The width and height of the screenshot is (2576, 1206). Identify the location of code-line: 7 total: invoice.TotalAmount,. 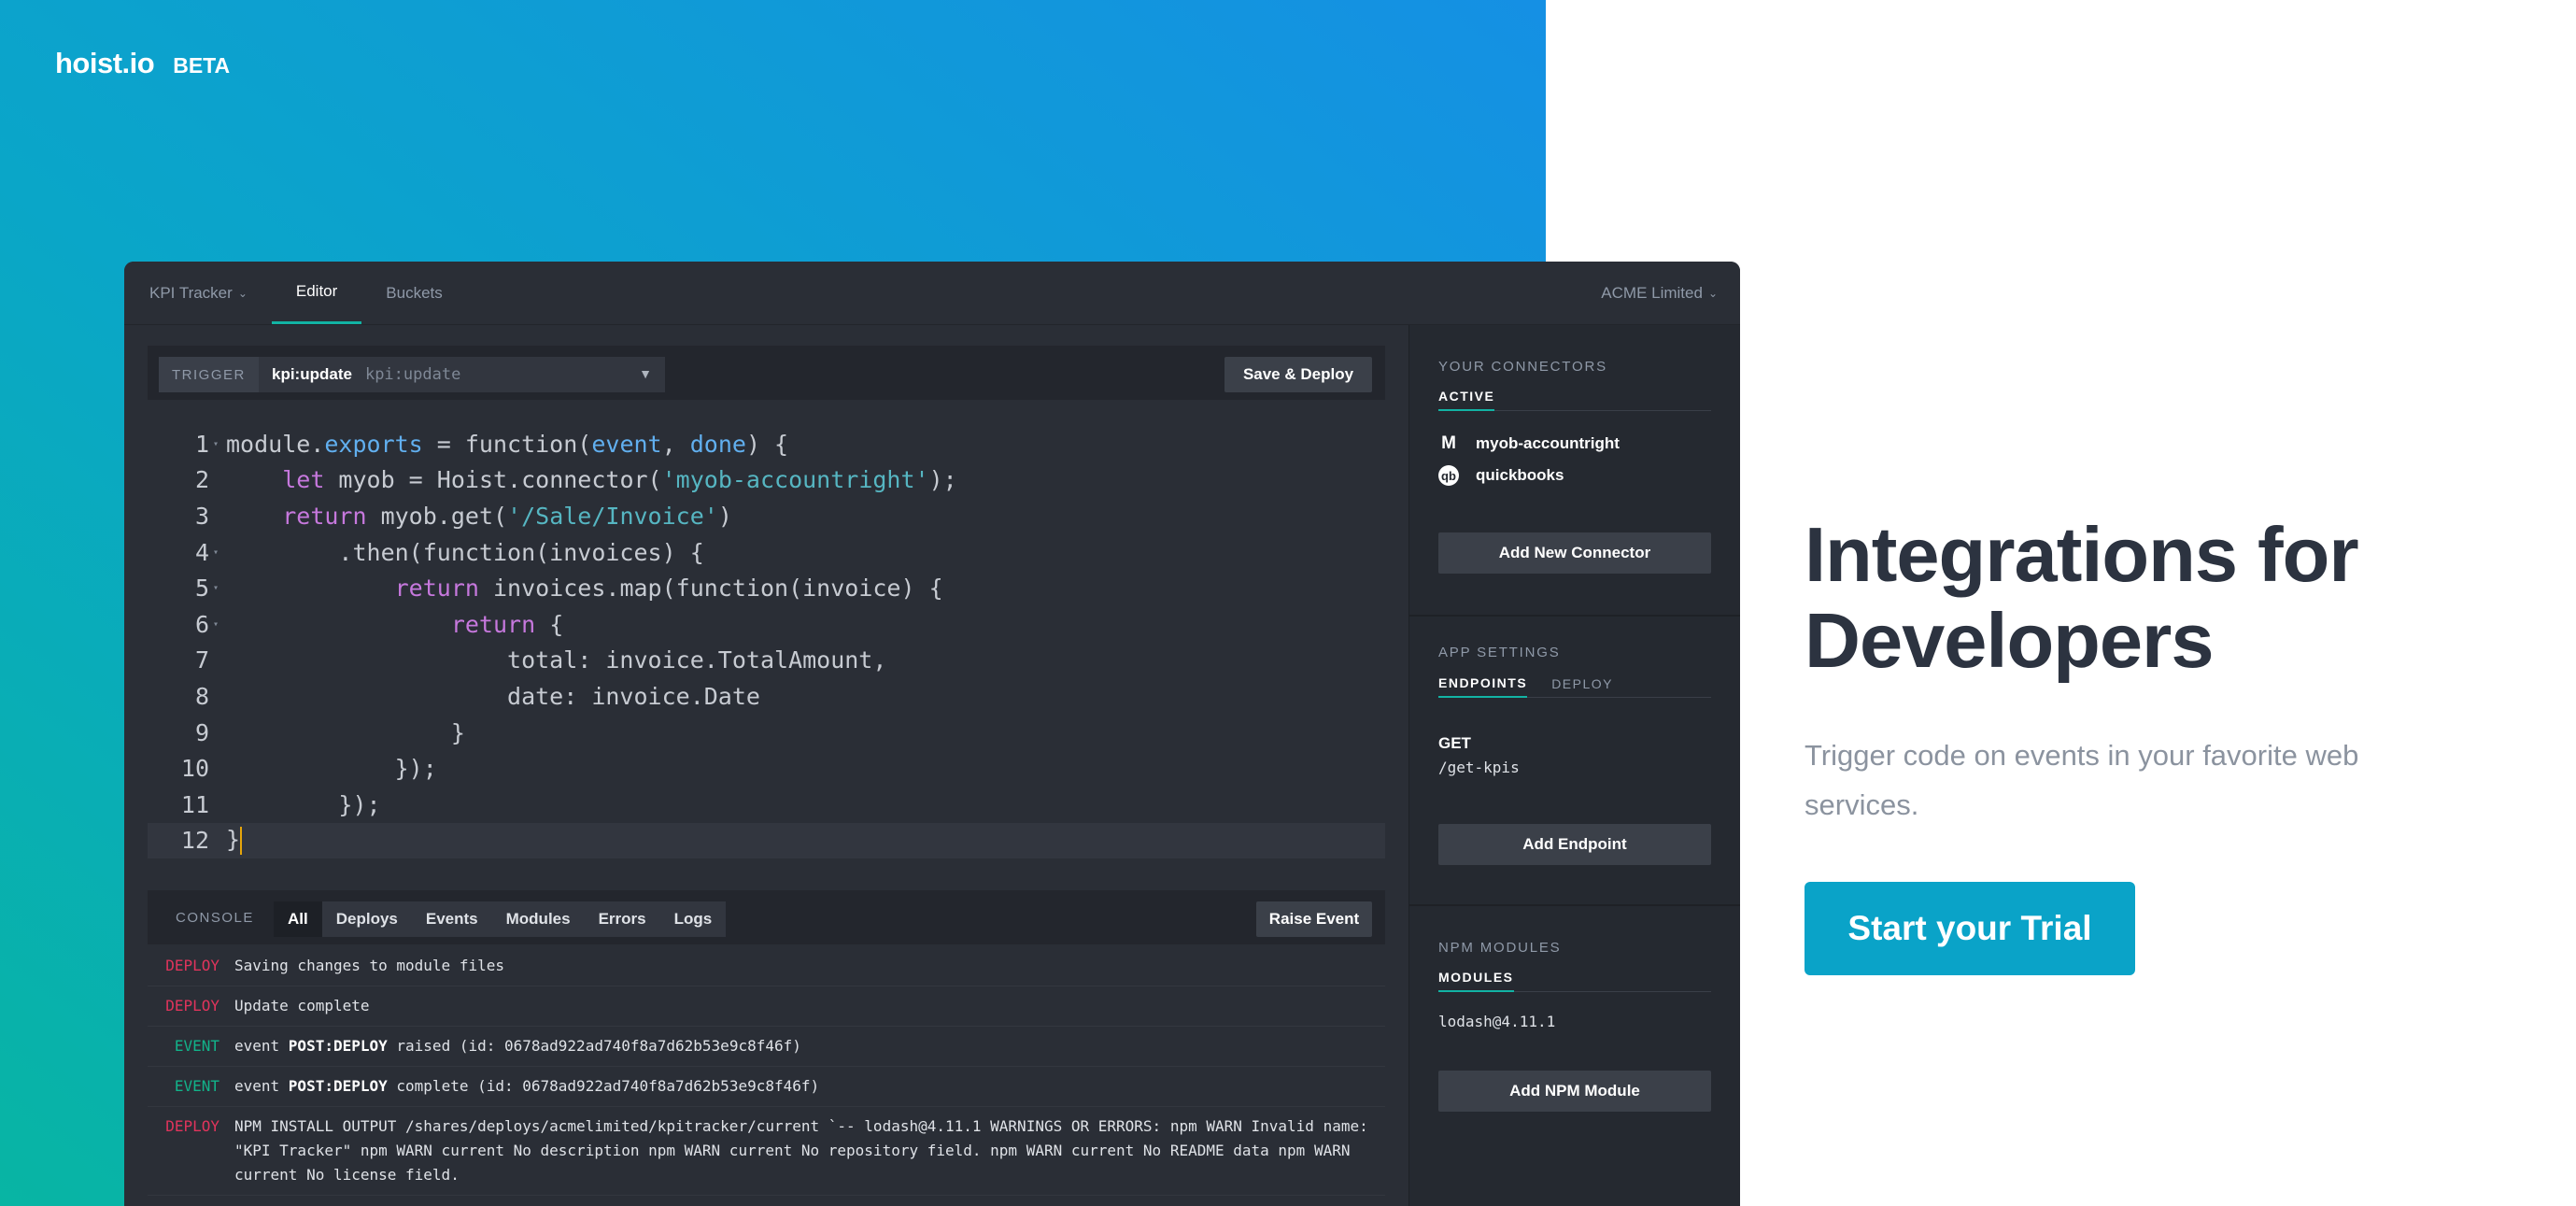
(766, 661).